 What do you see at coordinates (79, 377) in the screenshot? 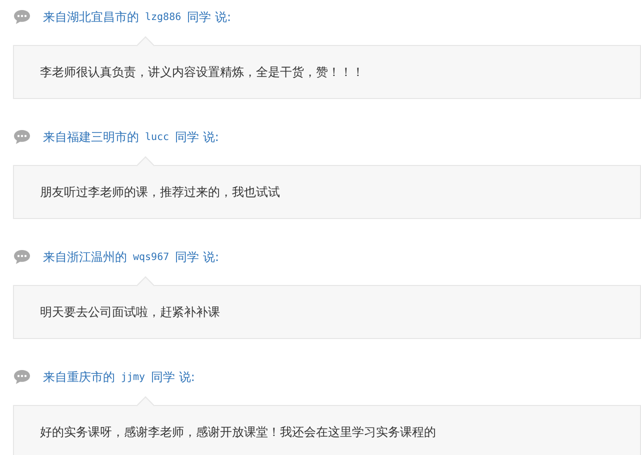
I see `comment-location: 来自重庆市的` at bounding box center [79, 377].